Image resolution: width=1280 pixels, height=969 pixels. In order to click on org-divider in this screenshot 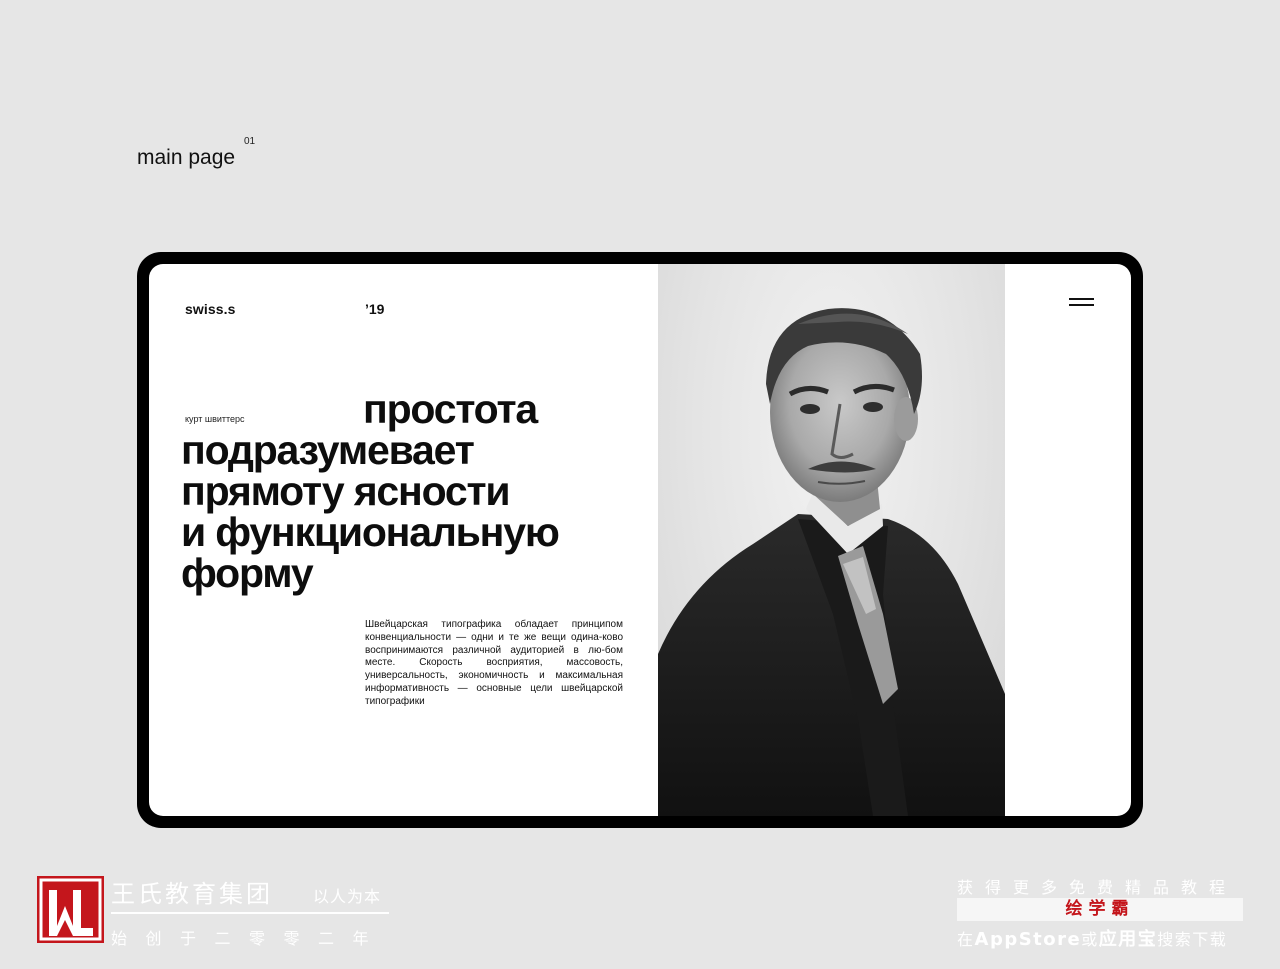, I will do `click(250, 913)`.